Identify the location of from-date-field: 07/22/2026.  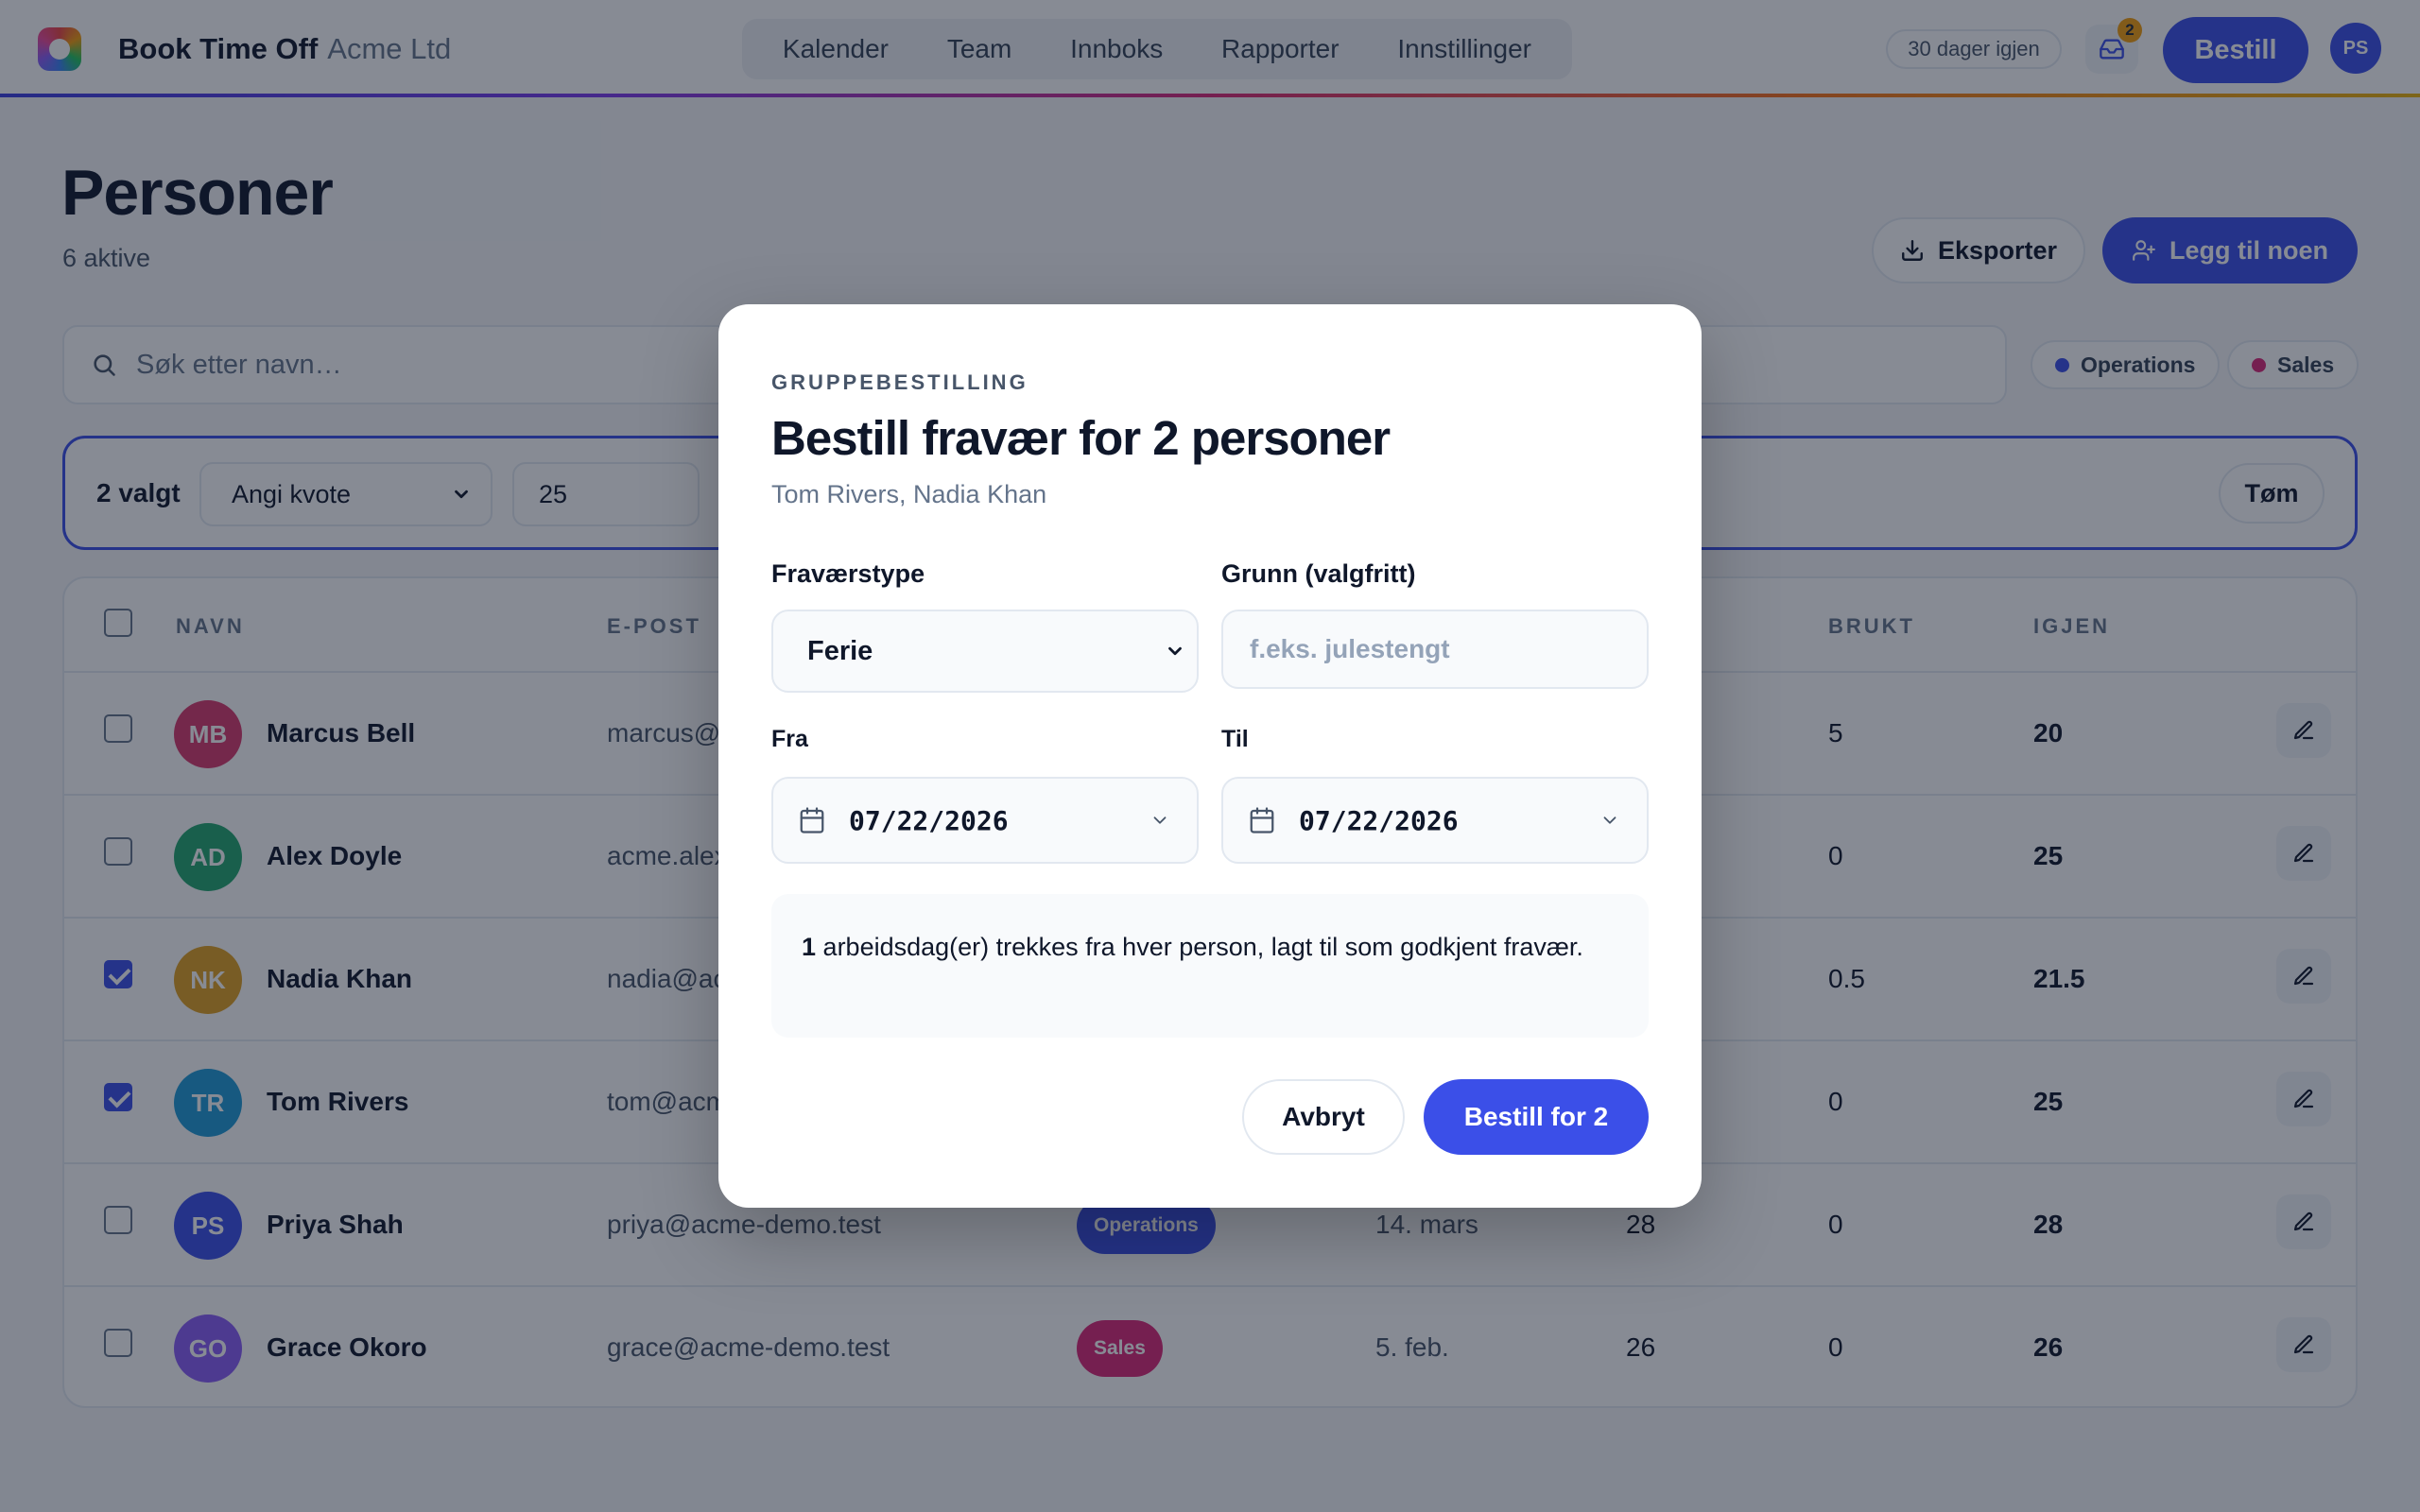
(985, 820).